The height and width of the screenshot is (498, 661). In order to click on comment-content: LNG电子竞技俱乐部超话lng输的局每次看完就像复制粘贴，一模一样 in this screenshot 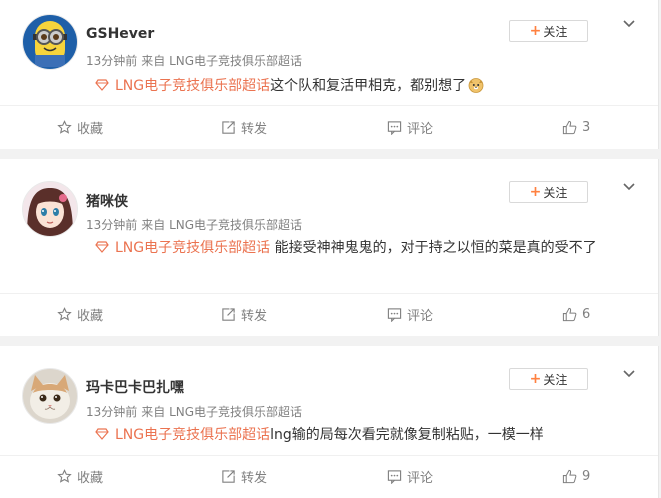, I will do `click(362, 435)`.